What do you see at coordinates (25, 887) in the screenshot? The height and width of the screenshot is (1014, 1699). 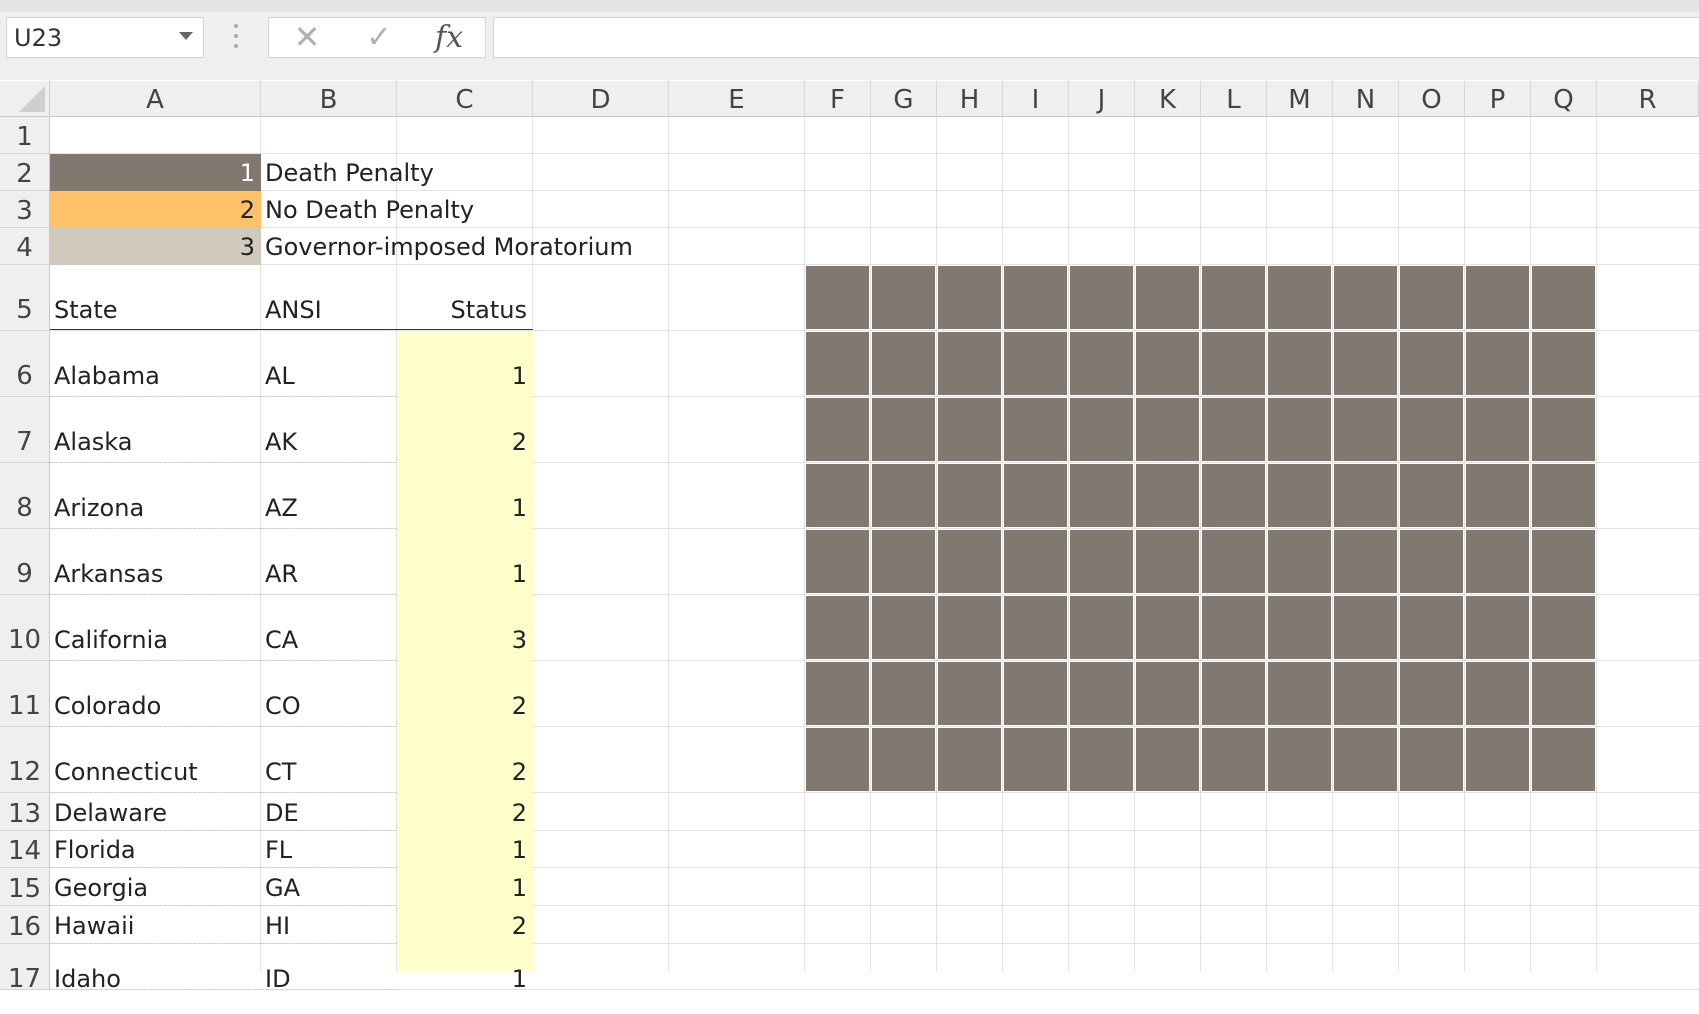 I see `row-header-15: 15` at bounding box center [25, 887].